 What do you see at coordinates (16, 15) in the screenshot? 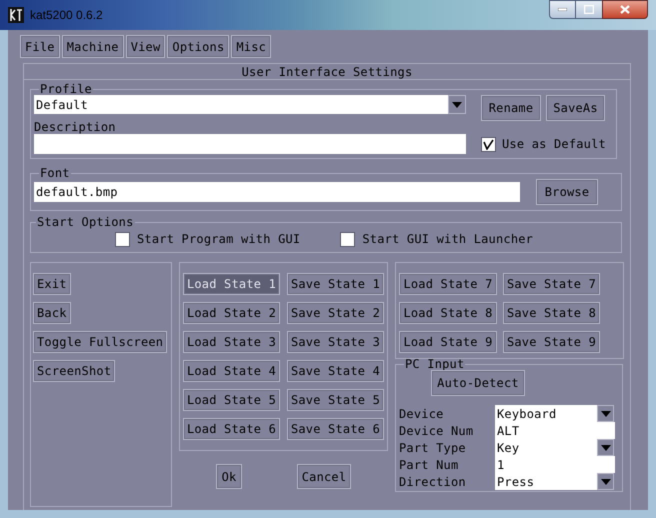
I see `app-logo-icon` at bounding box center [16, 15].